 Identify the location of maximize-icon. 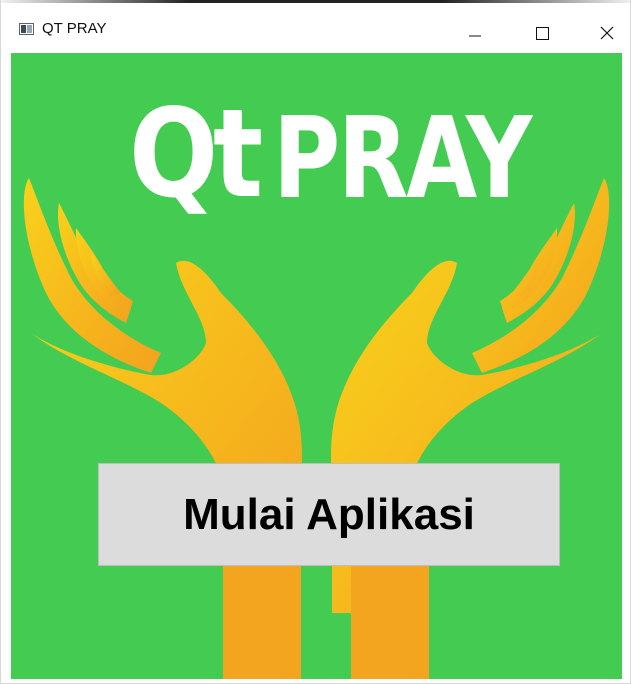
(542, 33).